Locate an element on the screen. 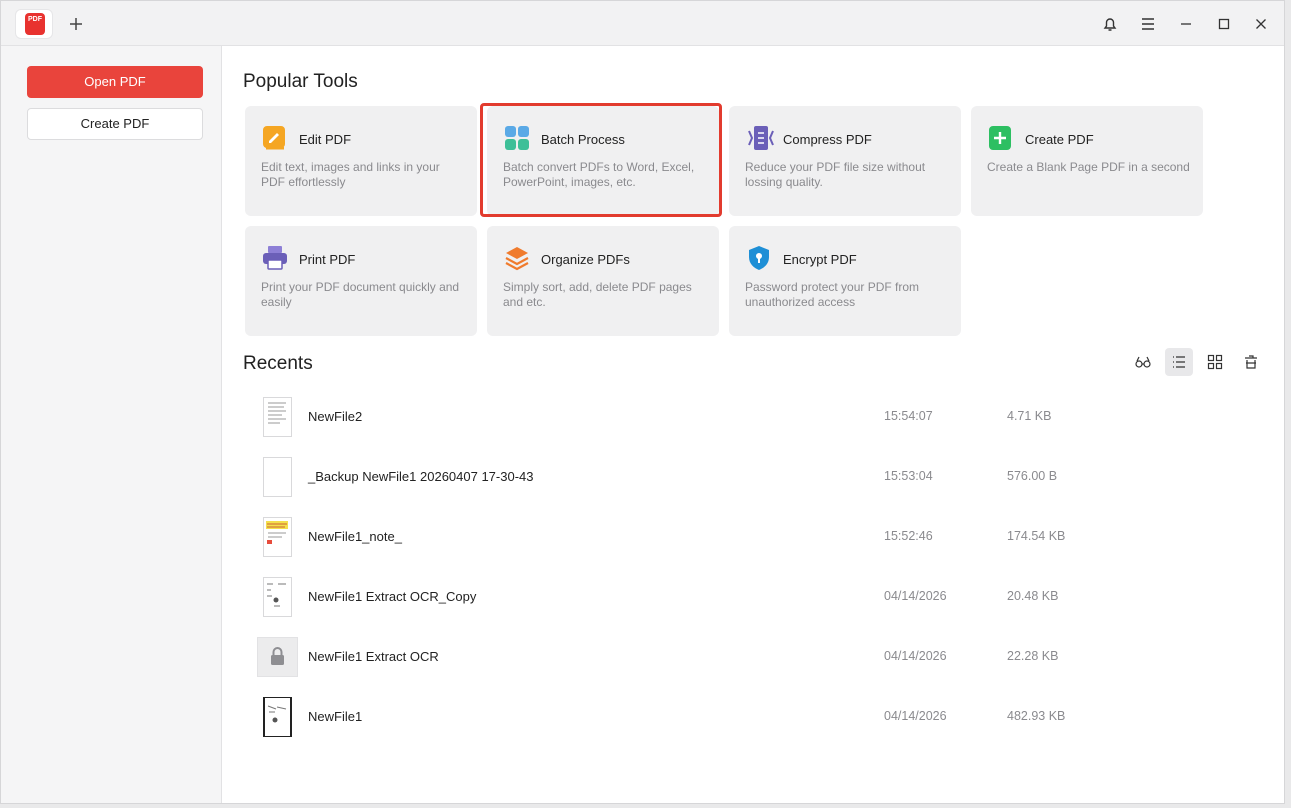 The image size is (1291, 808). minimize-icon is located at coordinates (1186, 24).